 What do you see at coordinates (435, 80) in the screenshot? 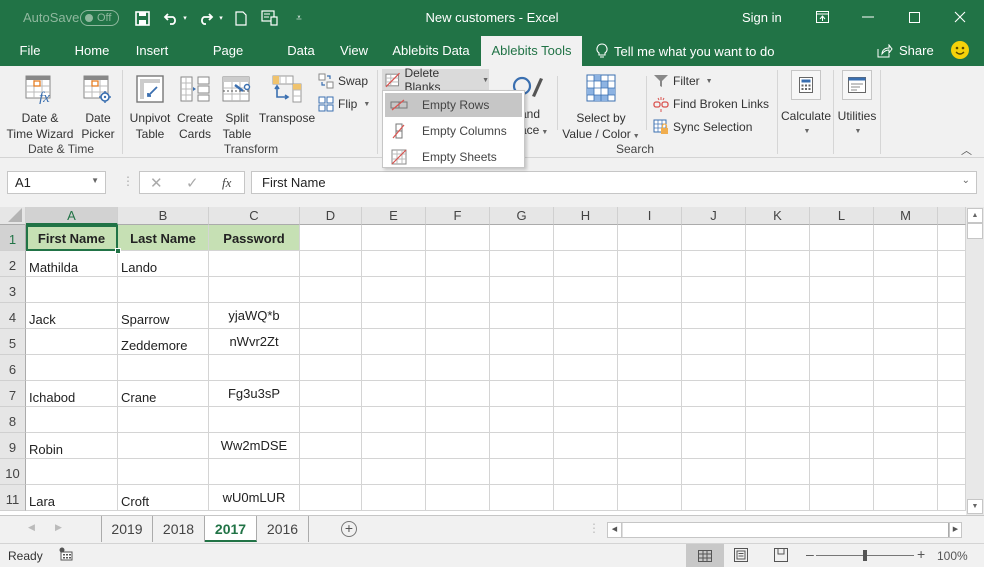
I see `delete-blanks-button: Delete Blanks ▼` at bounding box center [435, 80].